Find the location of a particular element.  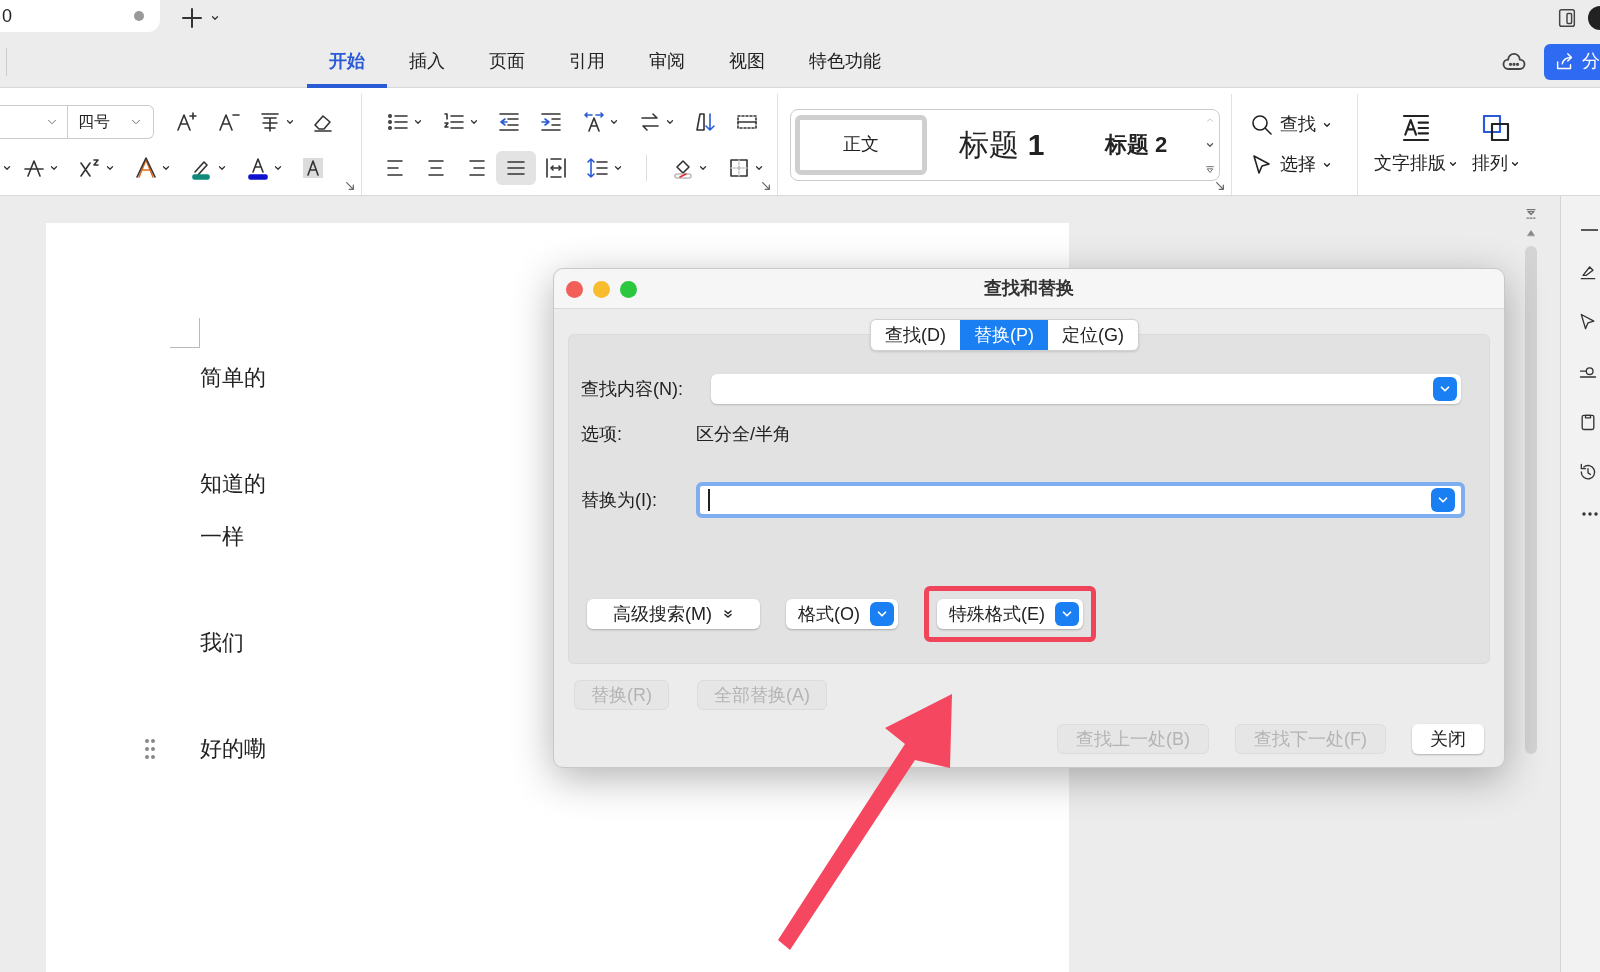

font-color-icon is located at coordinates (257, 167).